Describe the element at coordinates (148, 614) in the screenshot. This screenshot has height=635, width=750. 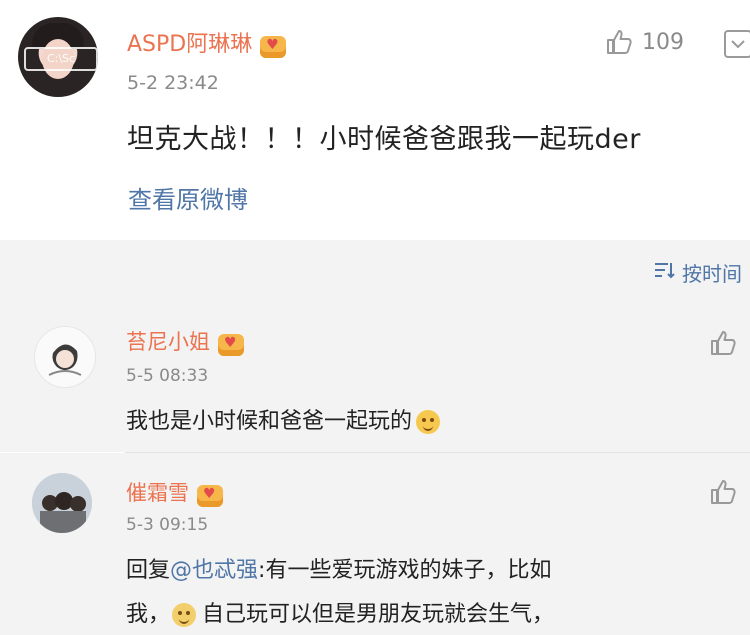
I see `comment-text: 我，` at that location.